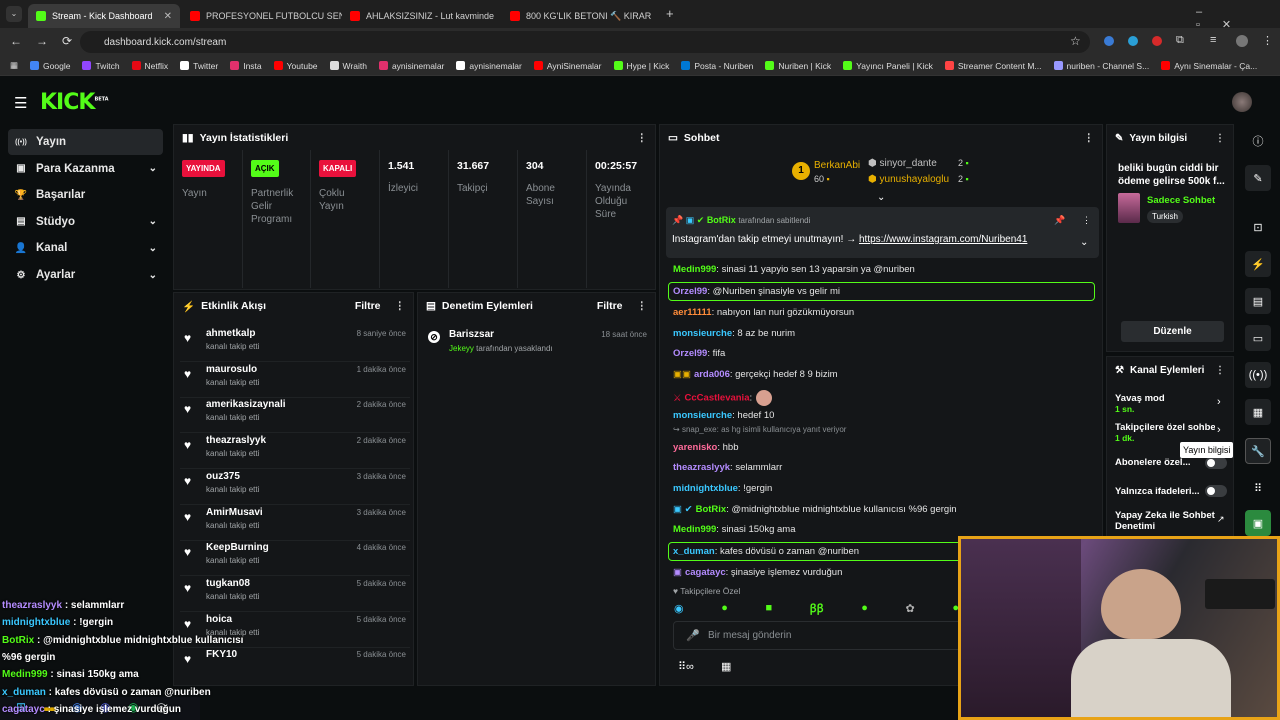 The height and width of the screenshot is (720, 1280). What do you see at coordinates (717, 398) in the screenshot?
I see `chat-username: CcCastlevania` at bounding box center [717, 398].